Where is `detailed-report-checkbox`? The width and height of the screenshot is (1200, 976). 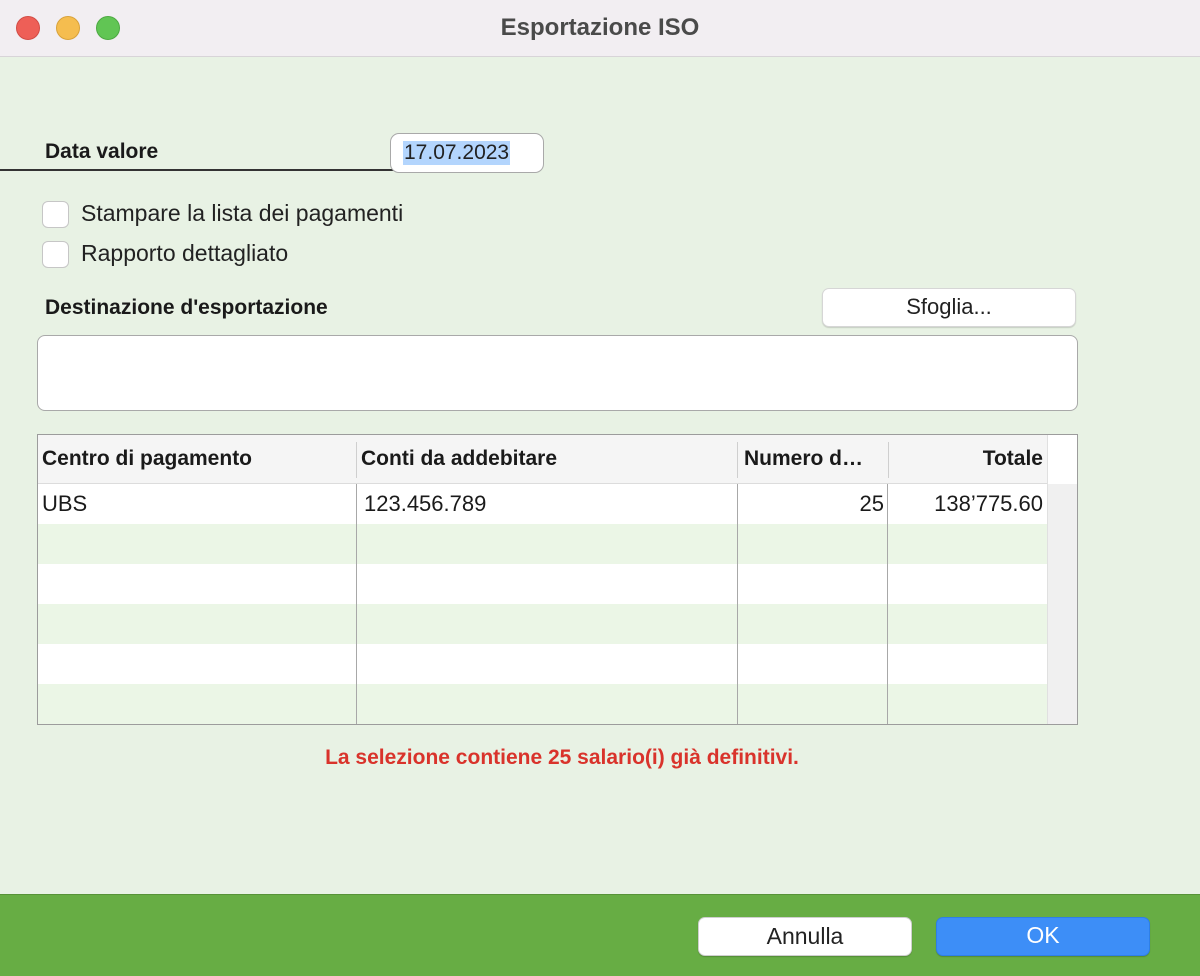 detailed-report-checkbox is located at coordinates (55, 254).